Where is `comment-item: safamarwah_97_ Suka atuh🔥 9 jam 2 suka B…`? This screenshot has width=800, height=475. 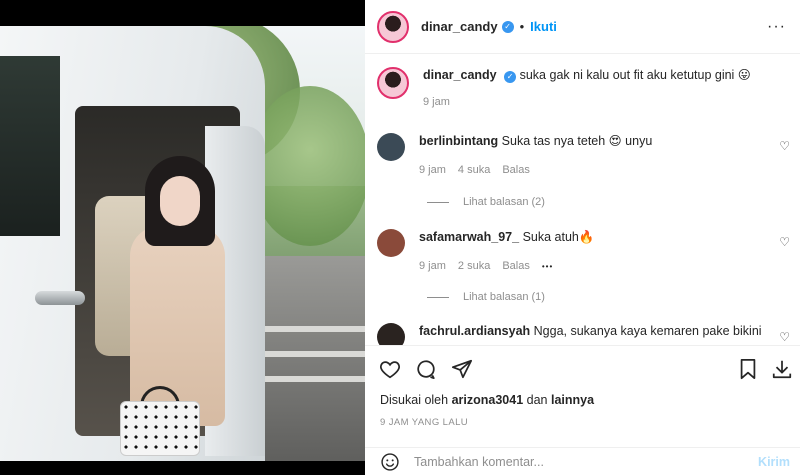 comment-item: safamarwah_97_ Suka atuh🔥 9 jam 2 suka B… is located at coordinates (578, 252).